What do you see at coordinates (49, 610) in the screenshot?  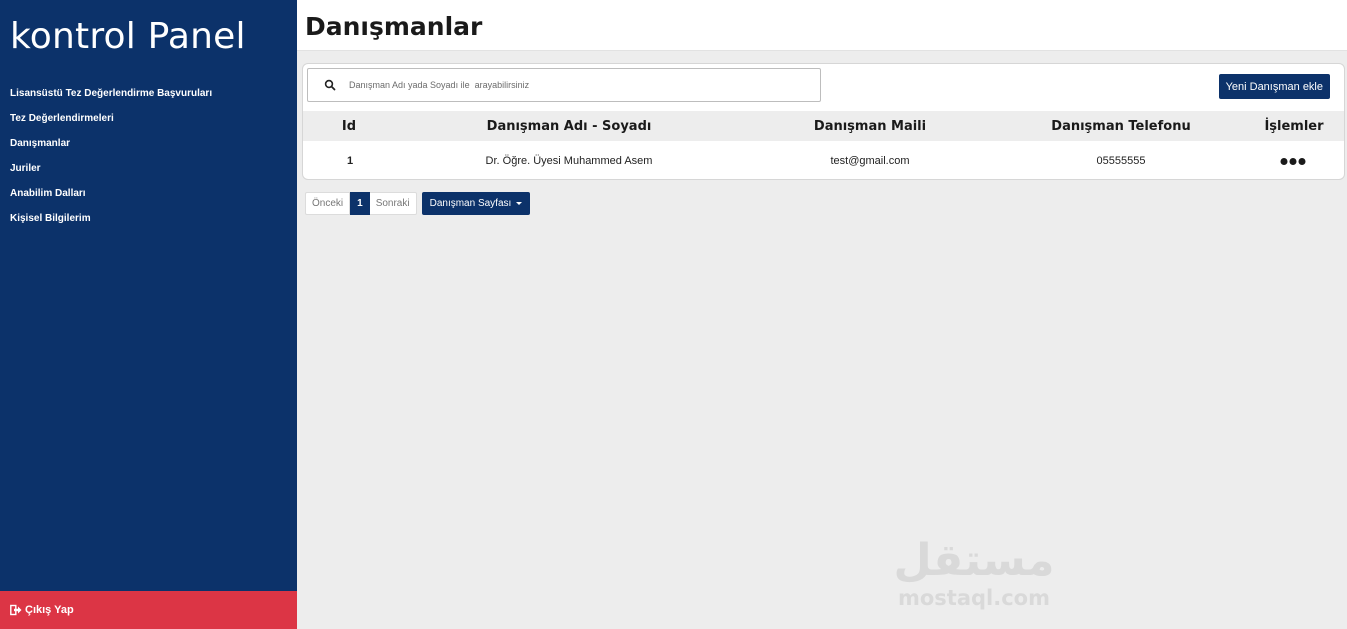 I see `logout-label: Çıkış Yap` at bounding box center [49, 610].